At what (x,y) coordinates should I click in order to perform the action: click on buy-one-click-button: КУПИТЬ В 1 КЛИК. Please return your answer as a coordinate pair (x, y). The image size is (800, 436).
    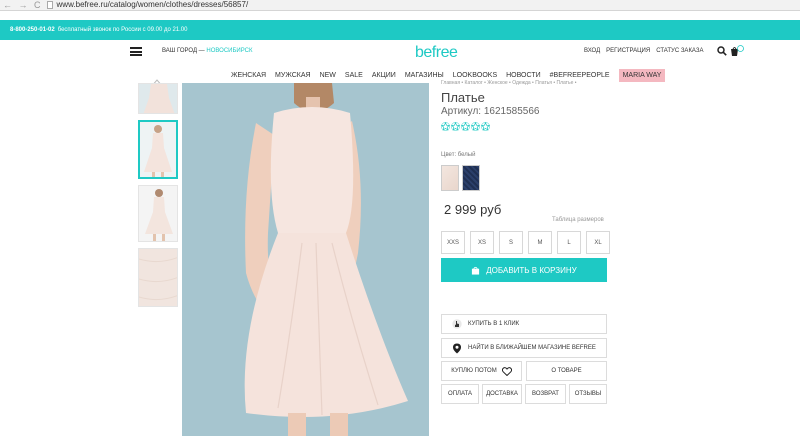
    Looking at the image, I should click on (524, 324).